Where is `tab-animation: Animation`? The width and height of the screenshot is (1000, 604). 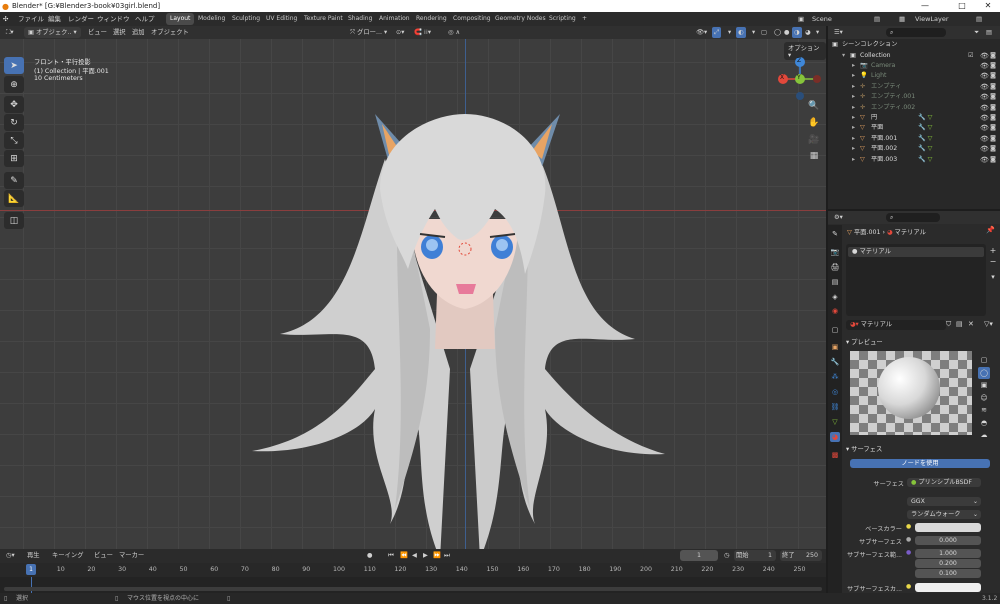 tab-animation: Animation is located at coordinates (394, 19).